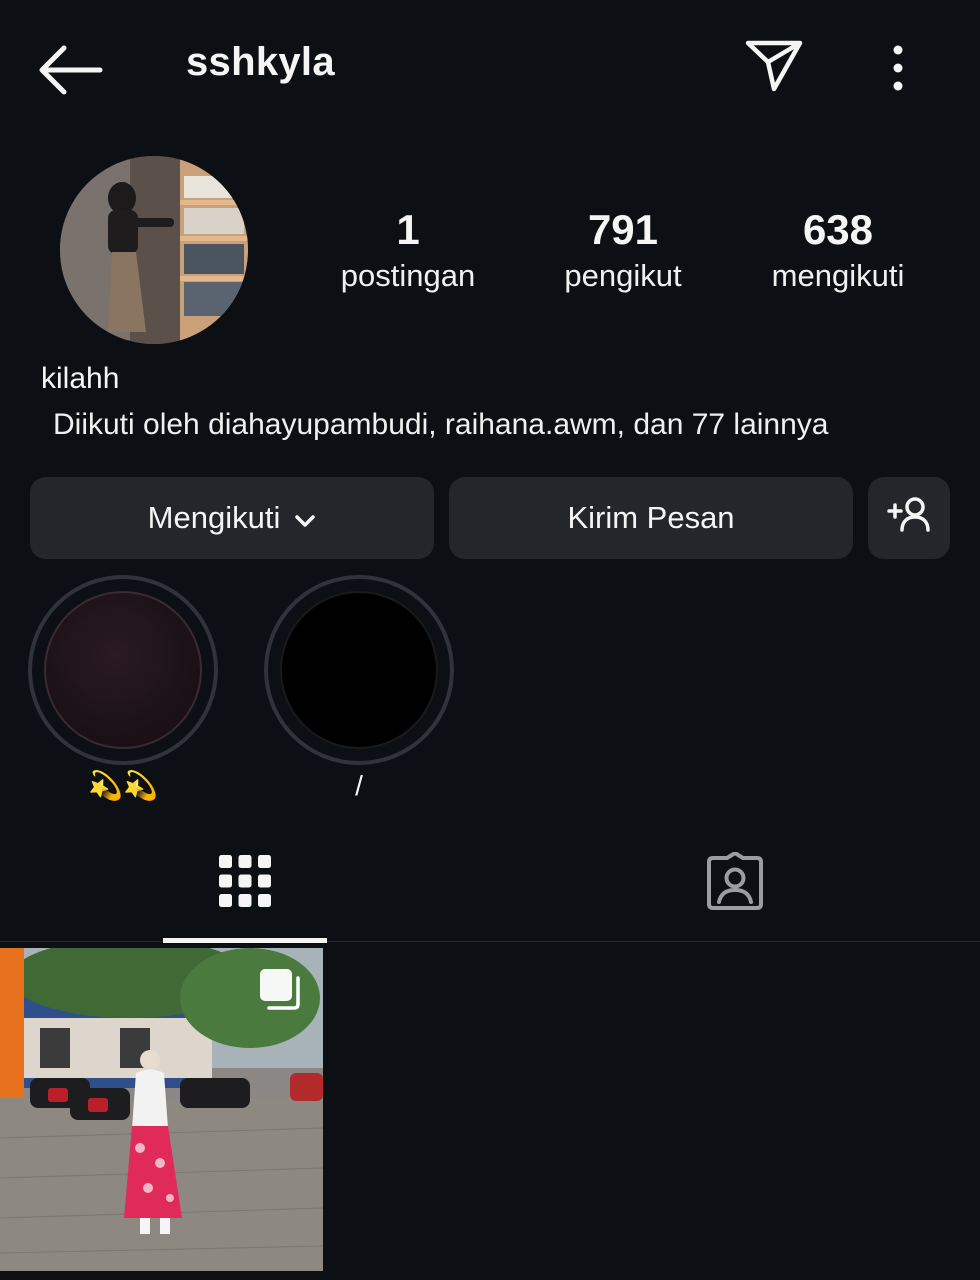 This screenshot has width=980, height=1280. What do you see at coordinates (214, 517) in the screenshot?
I see `following-button-label: Mengikuti` at bounding box center [214, 517].